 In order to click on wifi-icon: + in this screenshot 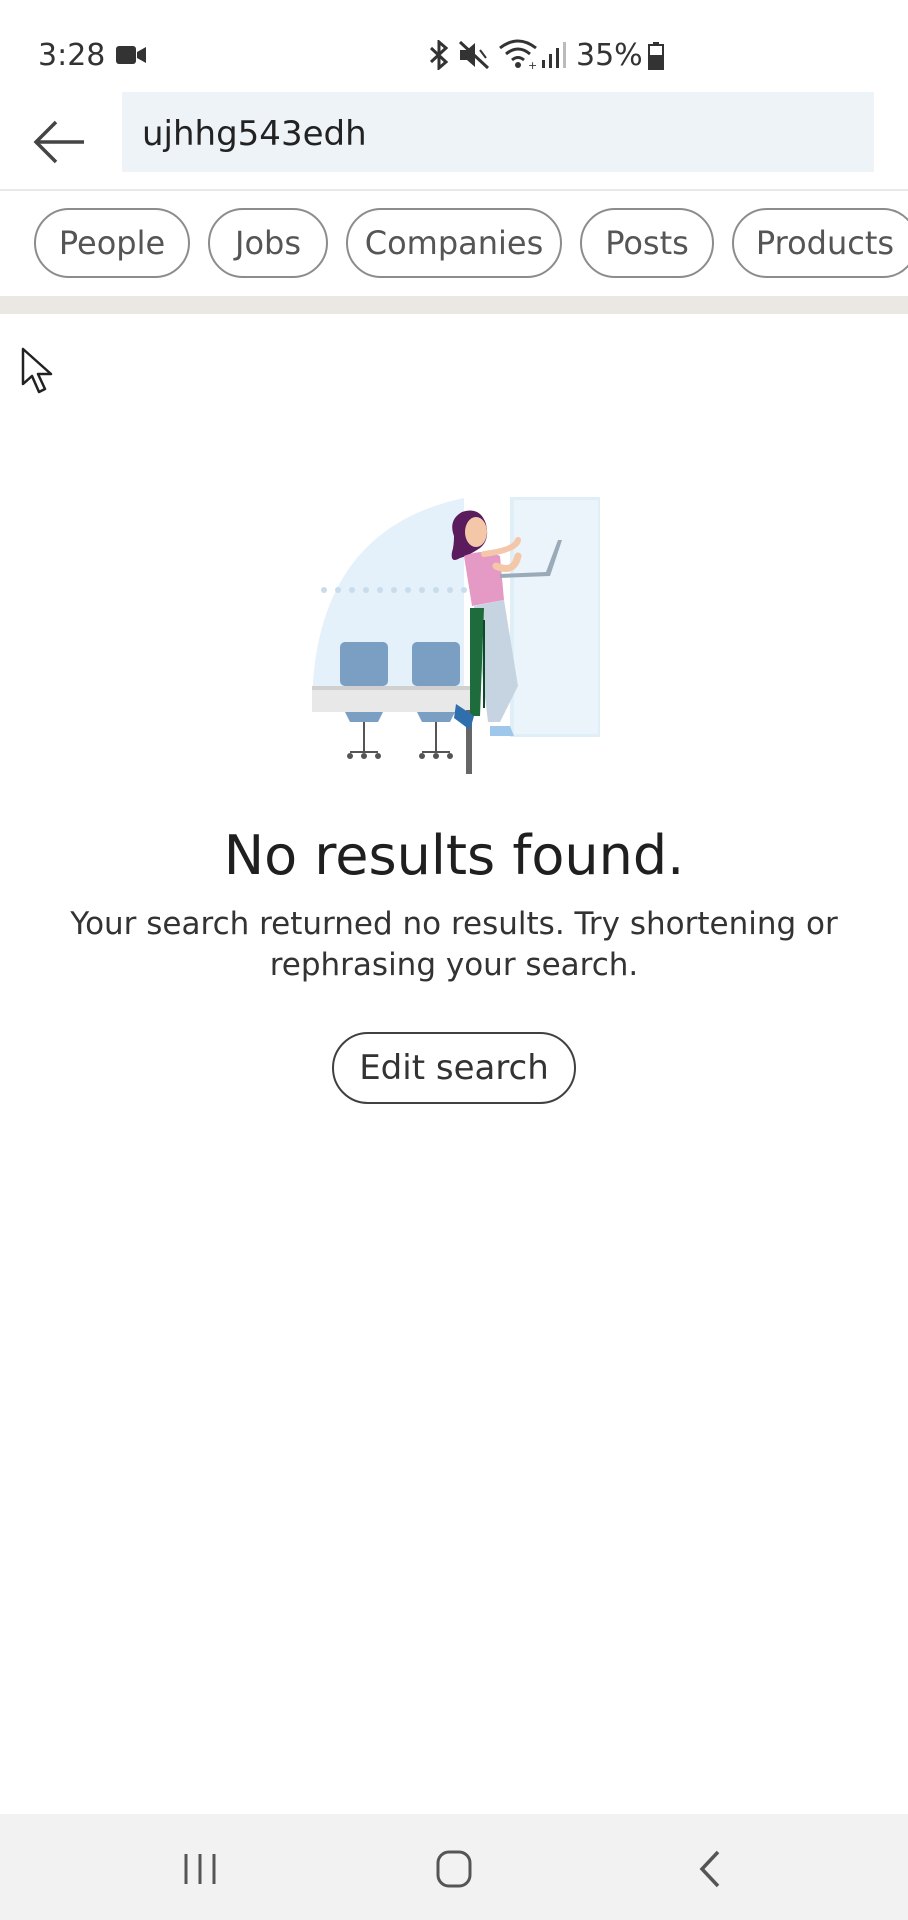, I will do `click(518, 54)`.